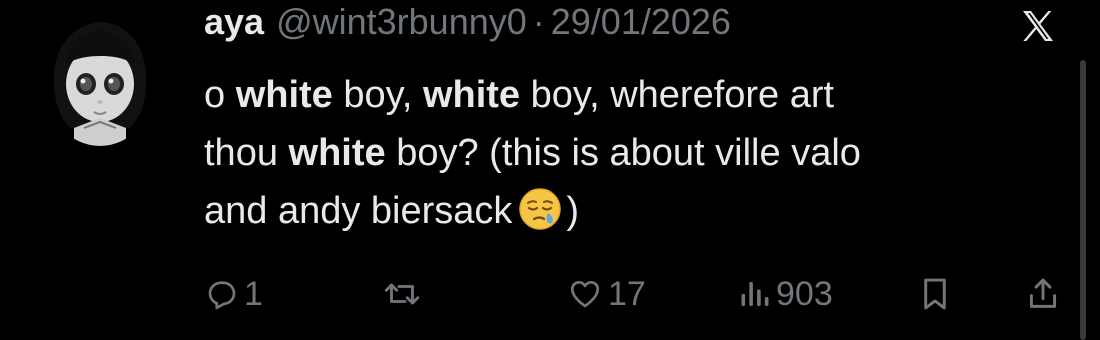 The image size is (1100, 340). Describe the element at coordinates (623, 153) in the screenshot. I see `text-segment: boy? (this is about ville valo` at that location.